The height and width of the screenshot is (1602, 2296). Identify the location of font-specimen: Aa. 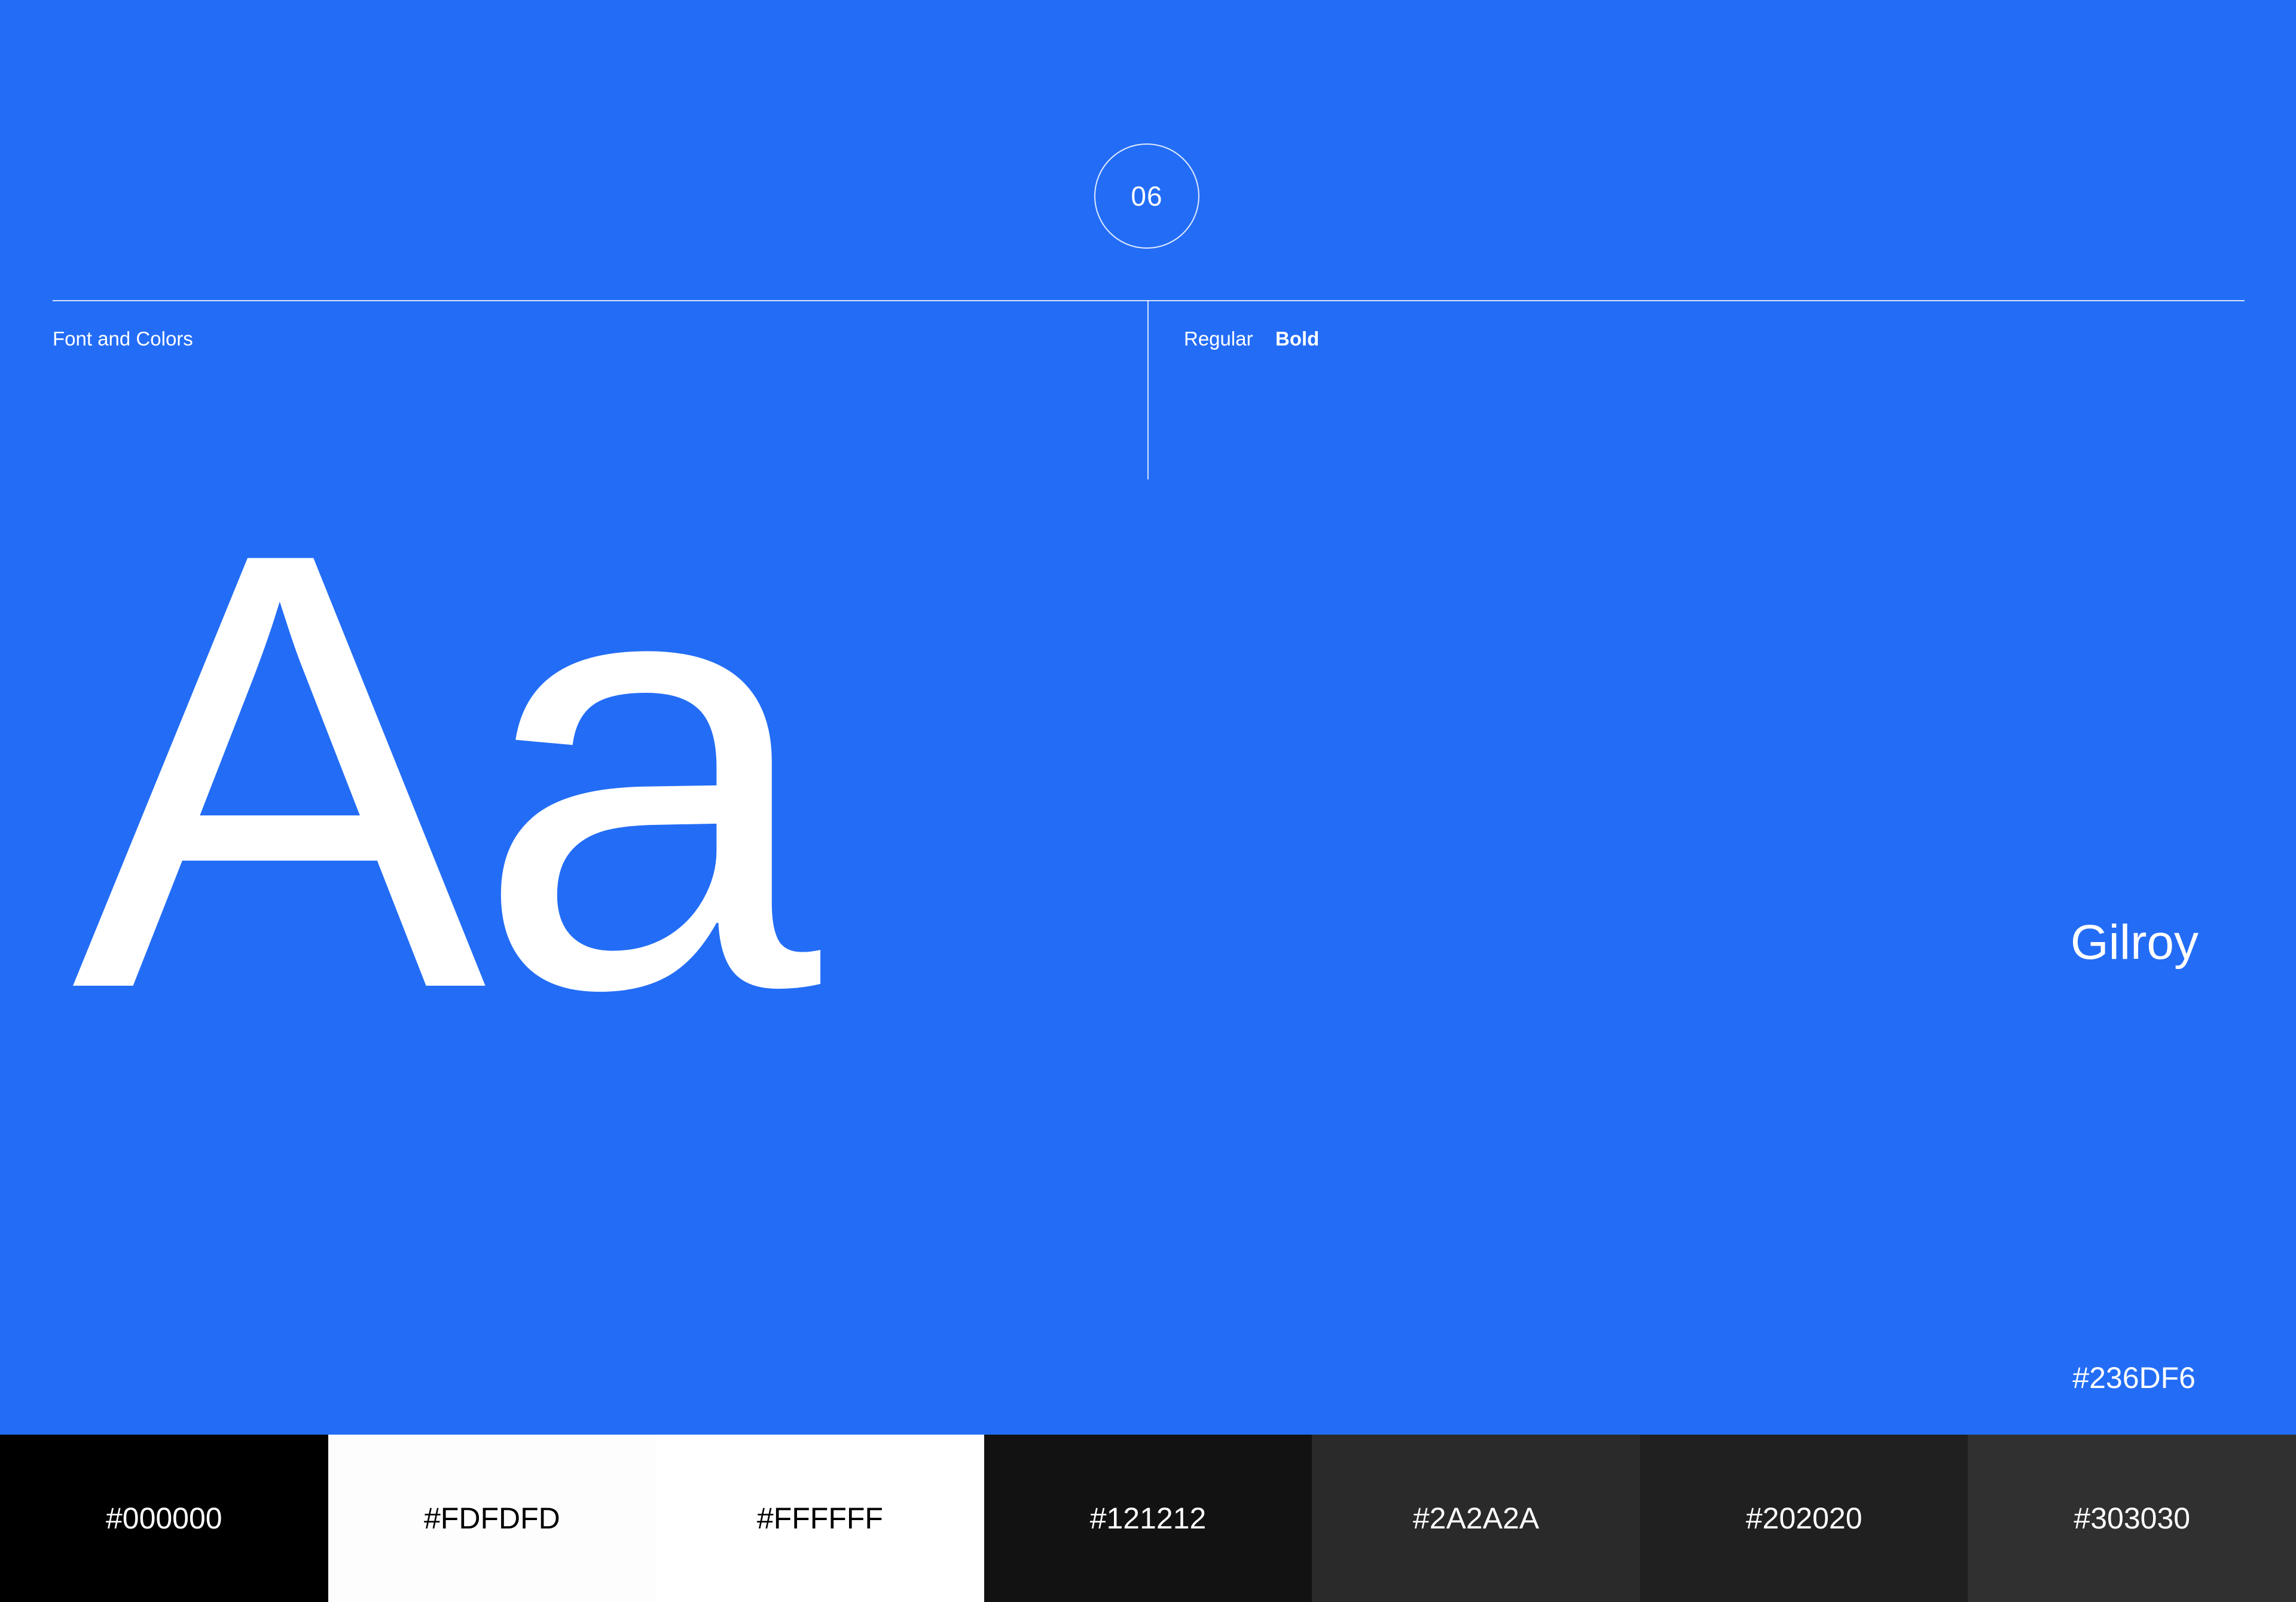
(446, 771).